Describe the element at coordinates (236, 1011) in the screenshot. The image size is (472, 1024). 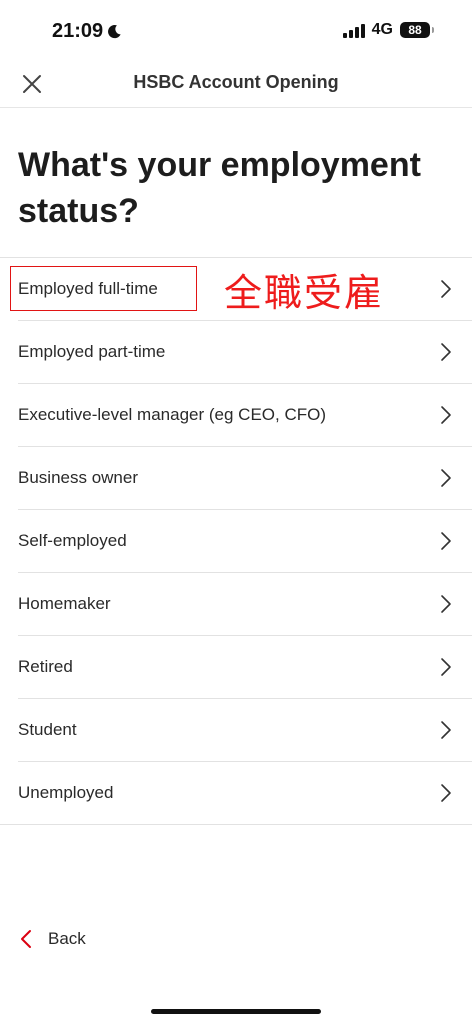
I see `home-indicator` at that location.